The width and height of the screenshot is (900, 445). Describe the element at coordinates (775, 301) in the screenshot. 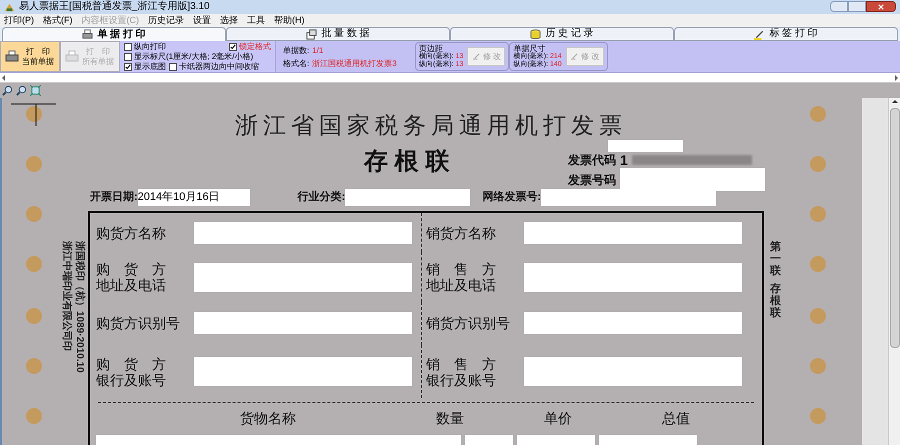

I see `side-label: 存根联` at that location.